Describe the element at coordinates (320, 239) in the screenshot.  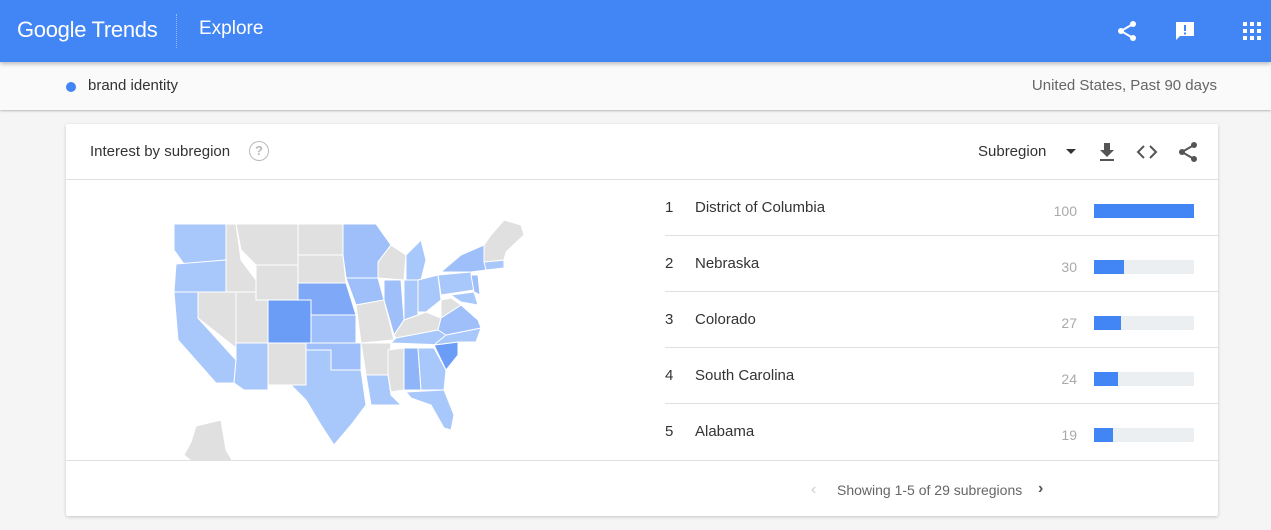
I see `state-north-dakota` at that location.